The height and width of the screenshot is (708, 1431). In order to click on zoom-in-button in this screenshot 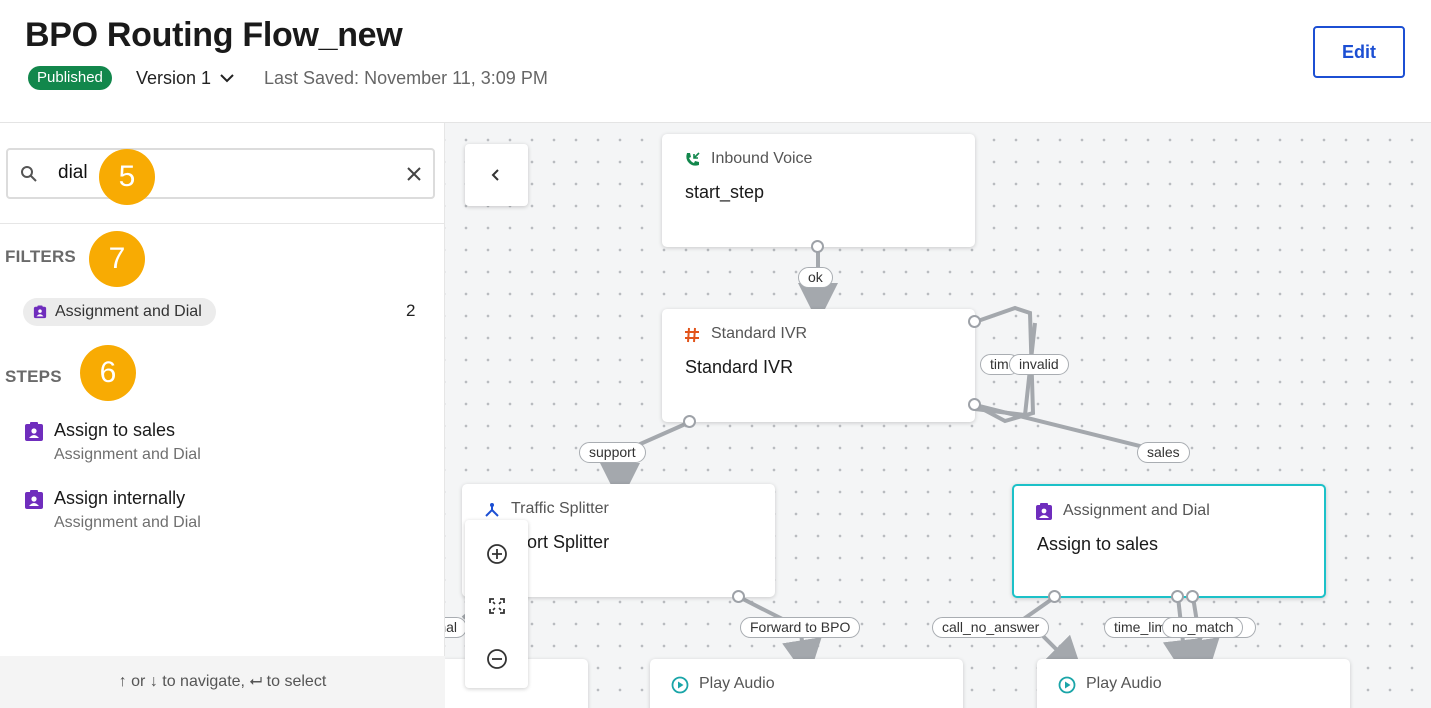, I will do `click(496, 554)`.